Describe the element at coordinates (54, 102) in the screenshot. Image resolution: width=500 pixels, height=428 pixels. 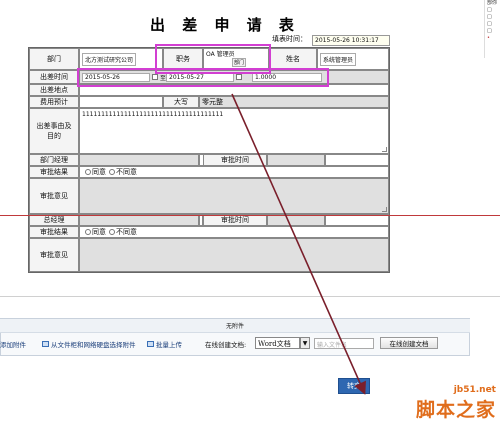
I see `budget-label: 费用预计` at that location.